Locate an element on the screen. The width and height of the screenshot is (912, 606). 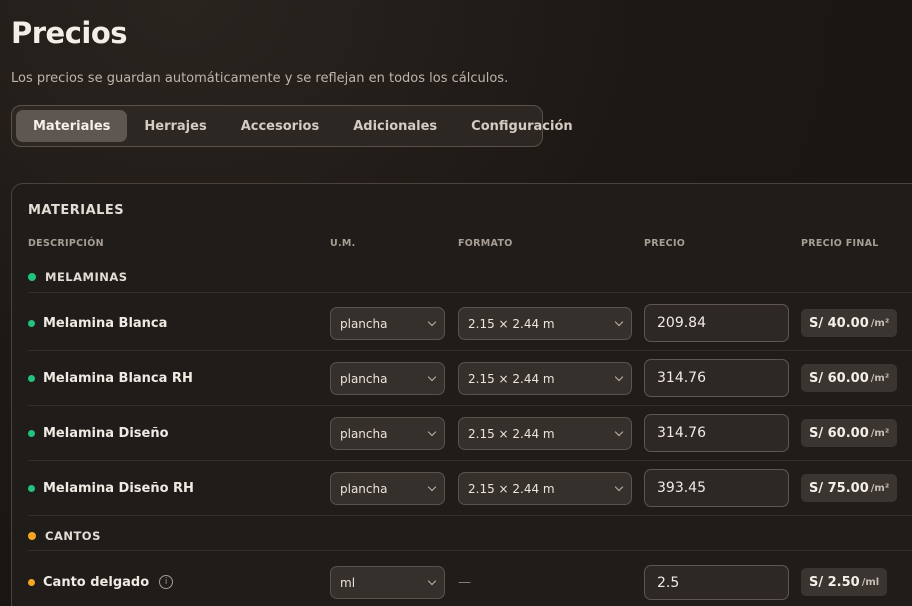
row-label: Canto delgado is located at coordinates (96, 582).